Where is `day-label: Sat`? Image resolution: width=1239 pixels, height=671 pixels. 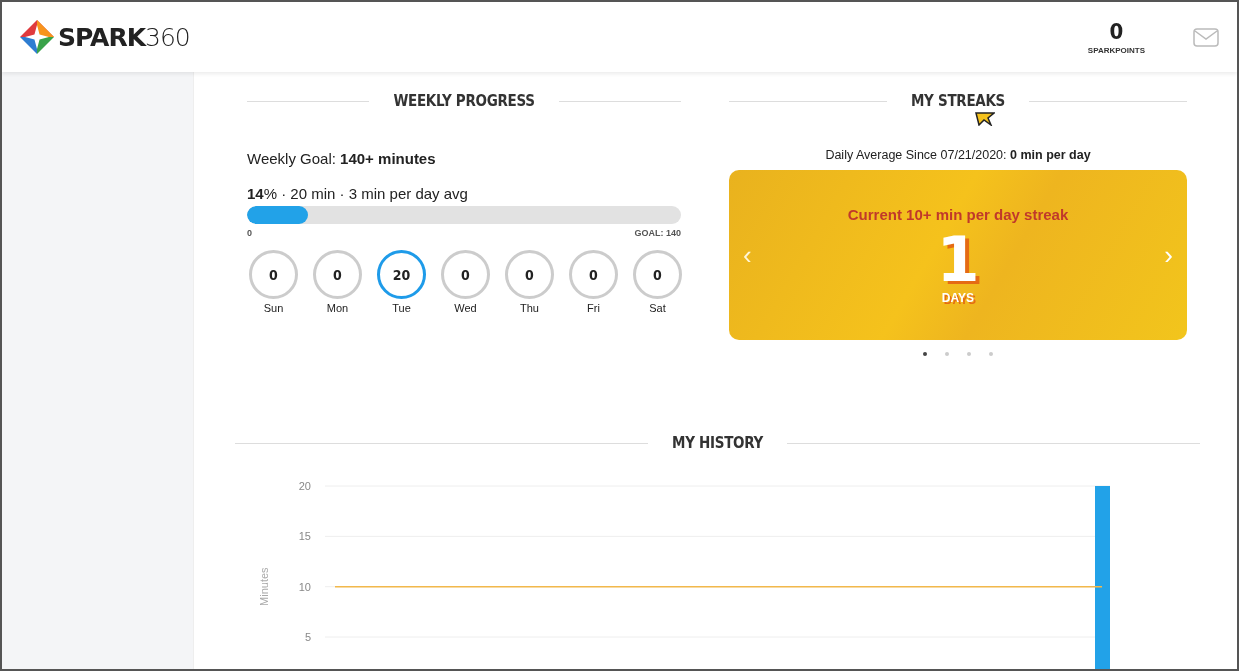 day-label: Sat is located at coordinates (657, 308).